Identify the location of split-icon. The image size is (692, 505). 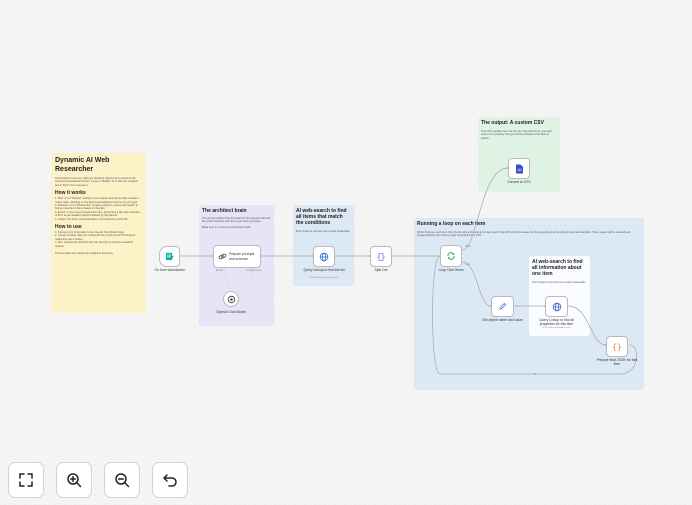
(381, 256).